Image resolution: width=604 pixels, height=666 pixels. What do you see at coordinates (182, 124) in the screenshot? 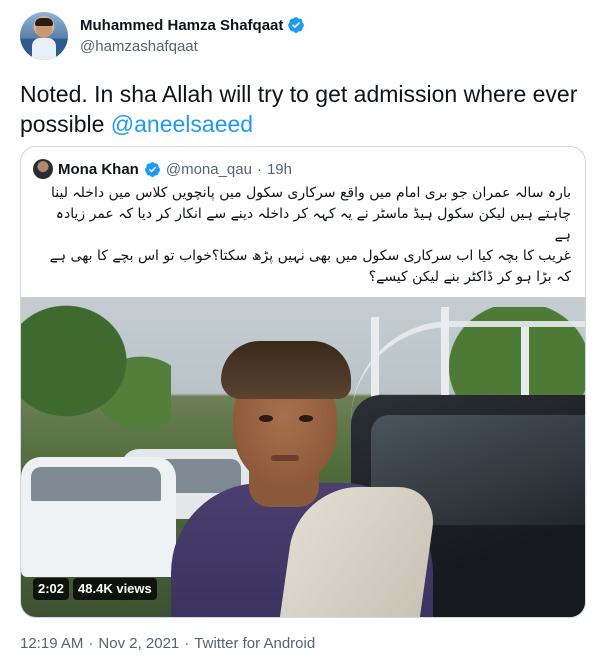
I see `mention-link: @aneelsaeed` at bounding box center [182, 124].